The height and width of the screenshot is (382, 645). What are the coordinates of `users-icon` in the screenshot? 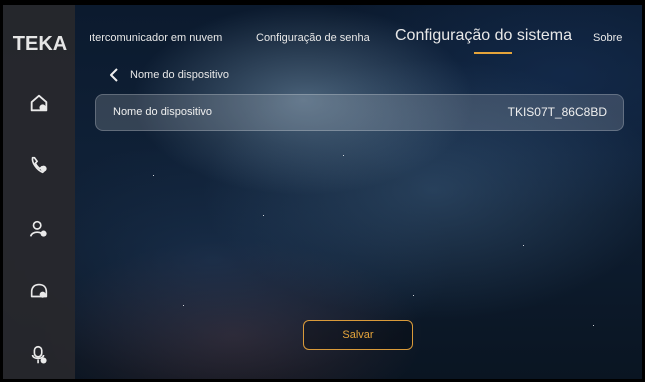 It's located at (38, 228).